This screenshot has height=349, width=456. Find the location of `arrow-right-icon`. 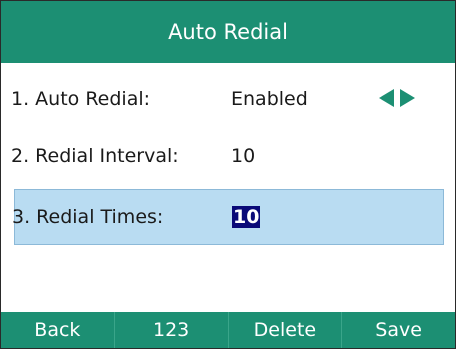

arrow-right-icon is located at coordinates (407, 98).